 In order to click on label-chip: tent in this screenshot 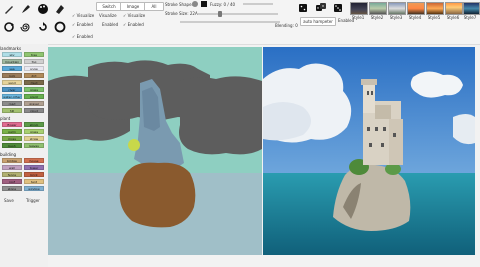, I will do `click(34, 181)`.